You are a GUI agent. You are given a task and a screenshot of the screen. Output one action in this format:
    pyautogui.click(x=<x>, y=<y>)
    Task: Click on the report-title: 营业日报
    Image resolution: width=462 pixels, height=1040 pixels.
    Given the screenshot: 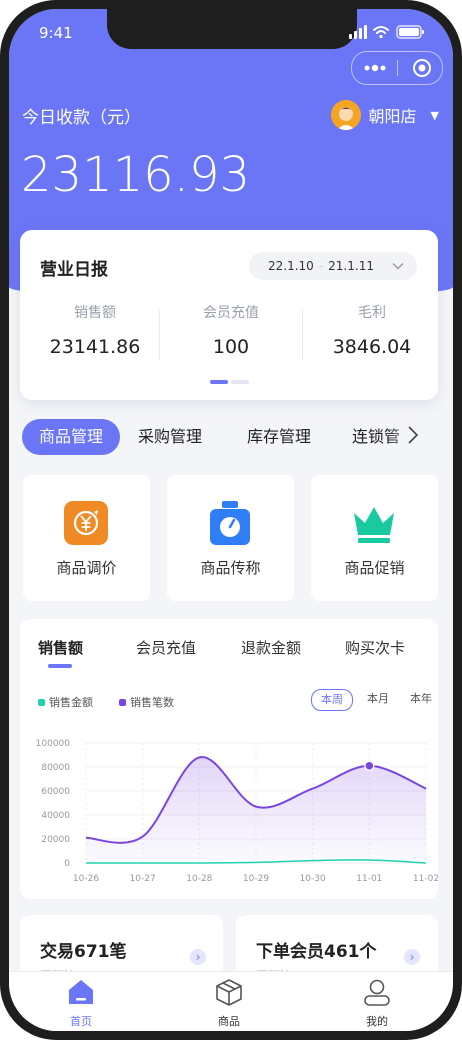 What is the action you would take?
    pyautogui.click(x=74, y=270)
    